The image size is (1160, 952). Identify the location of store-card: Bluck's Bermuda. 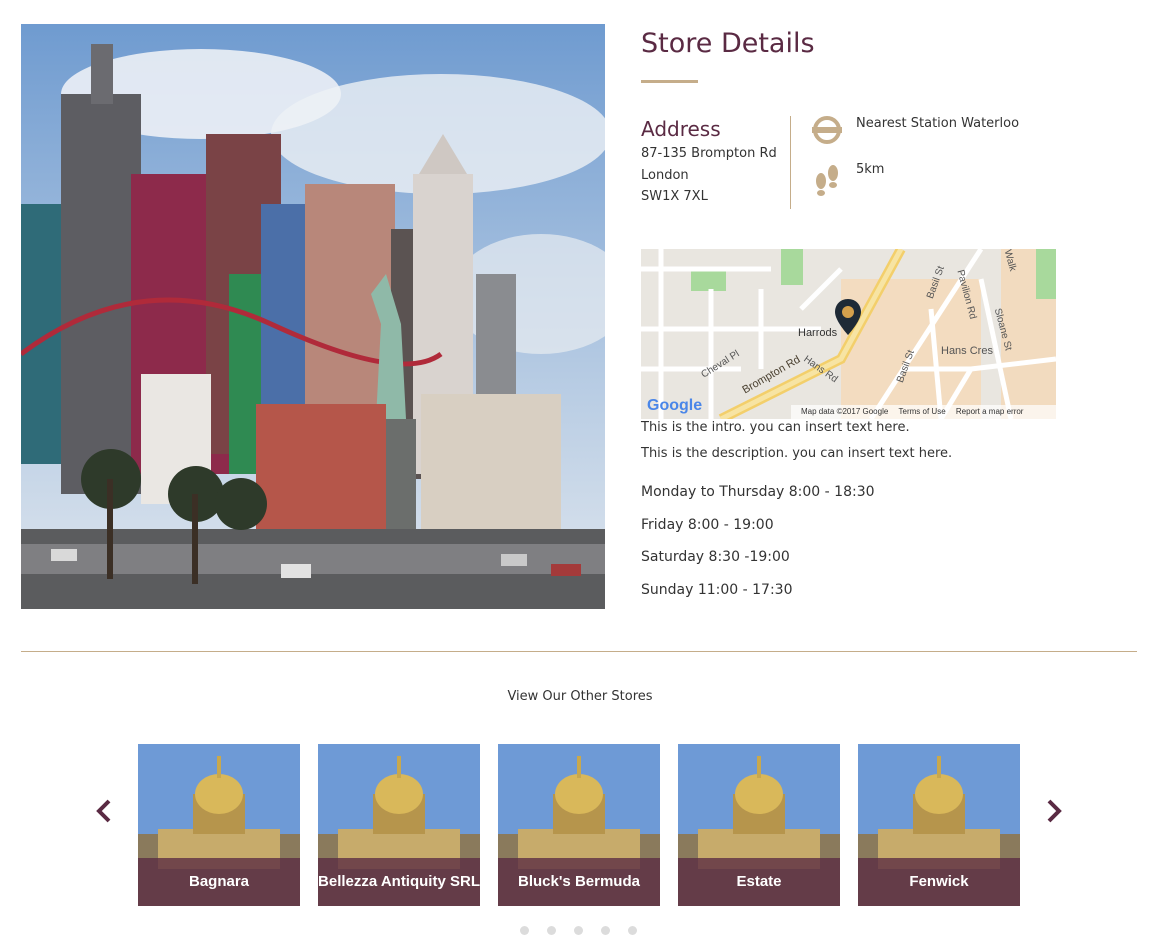
(579, 825).